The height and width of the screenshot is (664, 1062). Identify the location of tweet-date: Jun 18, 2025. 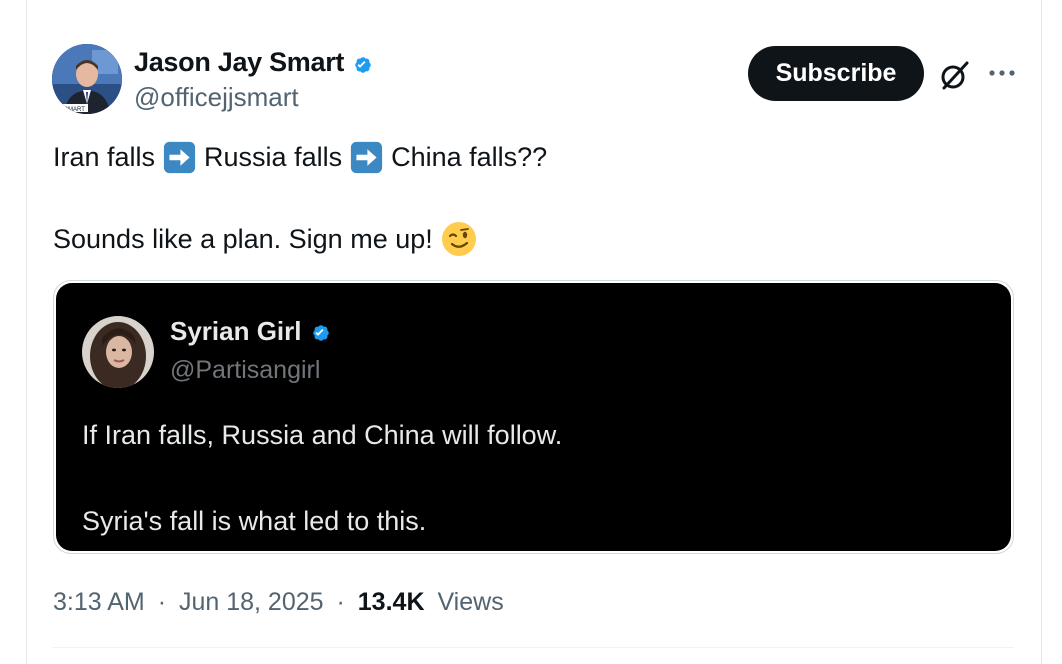
(251, 602).